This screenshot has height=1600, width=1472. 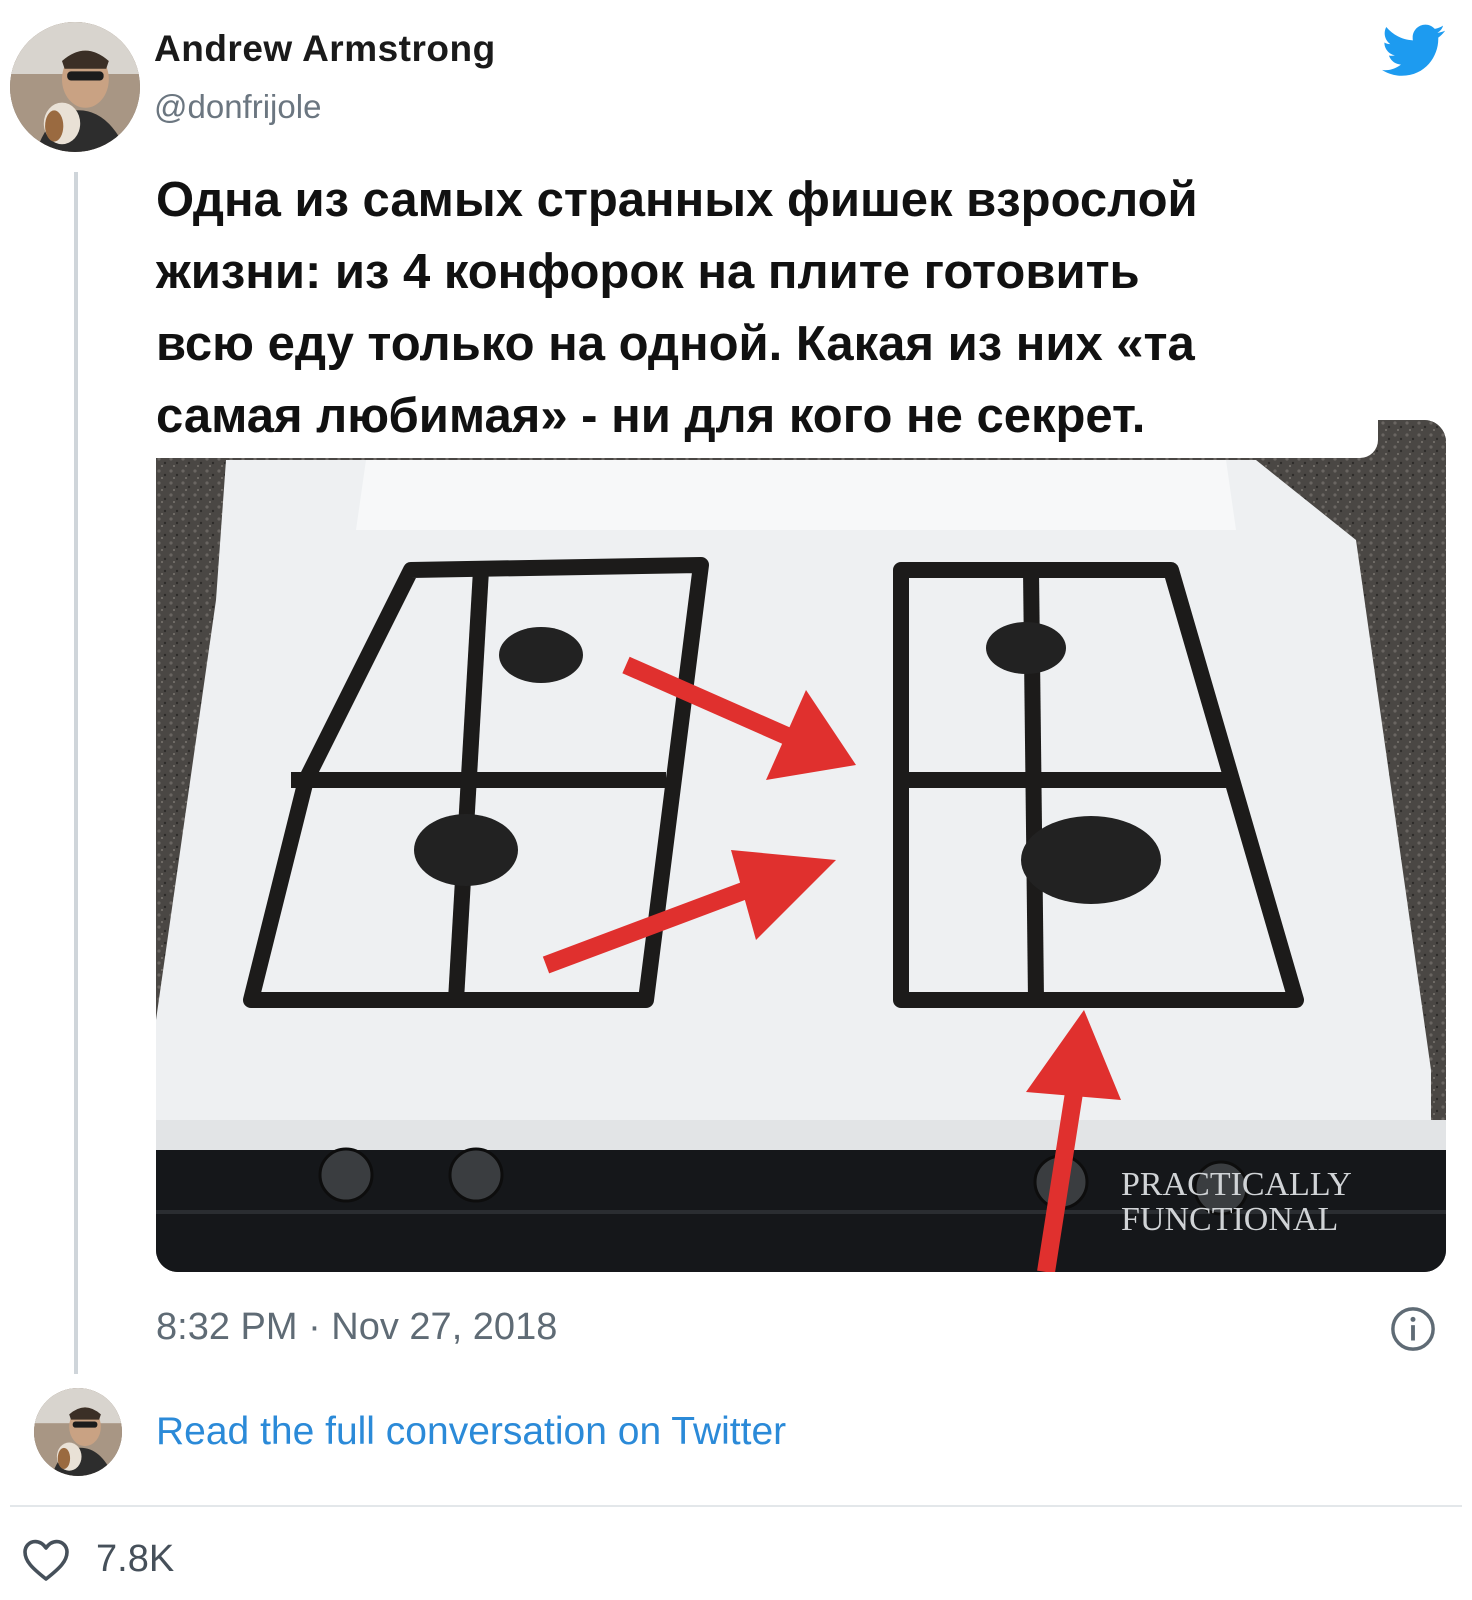 I want to click on read-full-conversation-link: Read the full conversation on Twitter, so click(x=471, y=1432).